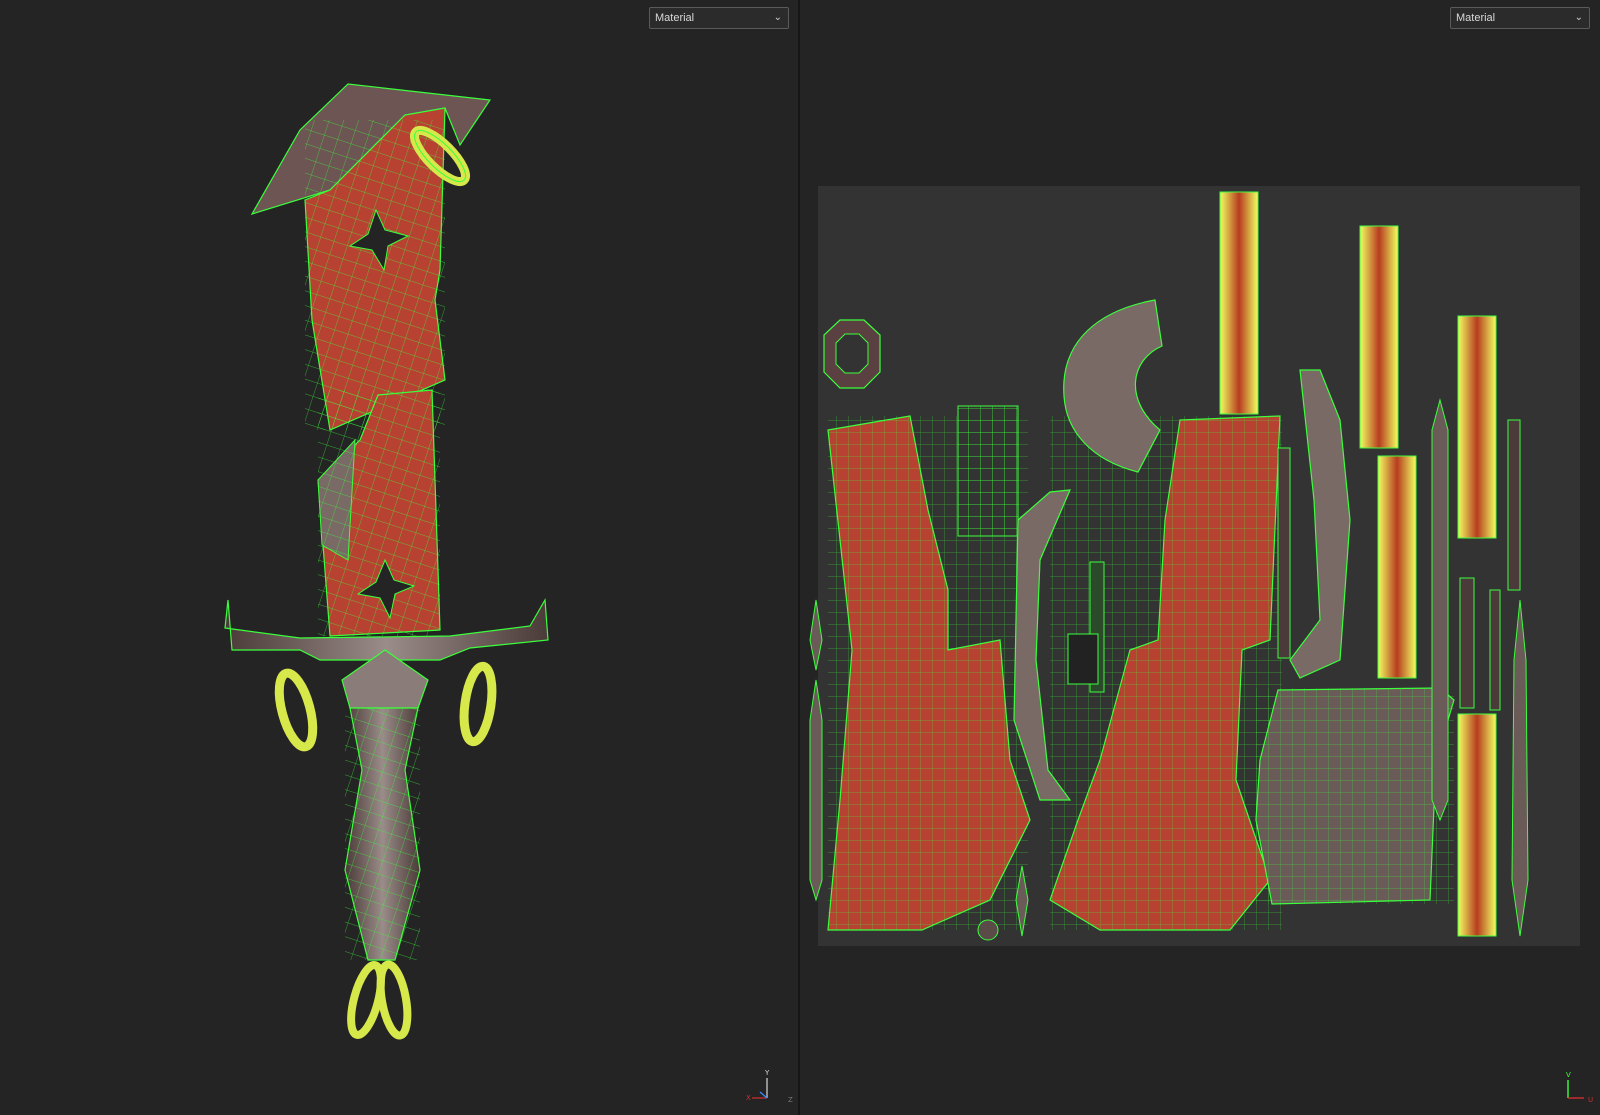 The height and width of the screenshot is (1115, 1600). I want to click on guard-ring-right, so click(478, 704).